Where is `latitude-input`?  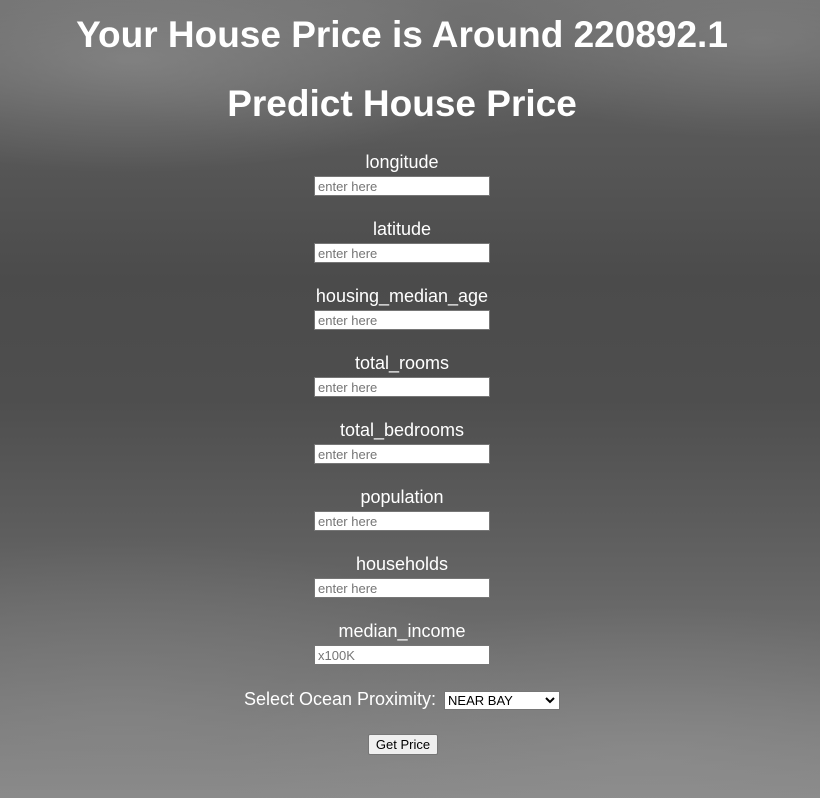
latitude-input is located at coordinates (402, 253).